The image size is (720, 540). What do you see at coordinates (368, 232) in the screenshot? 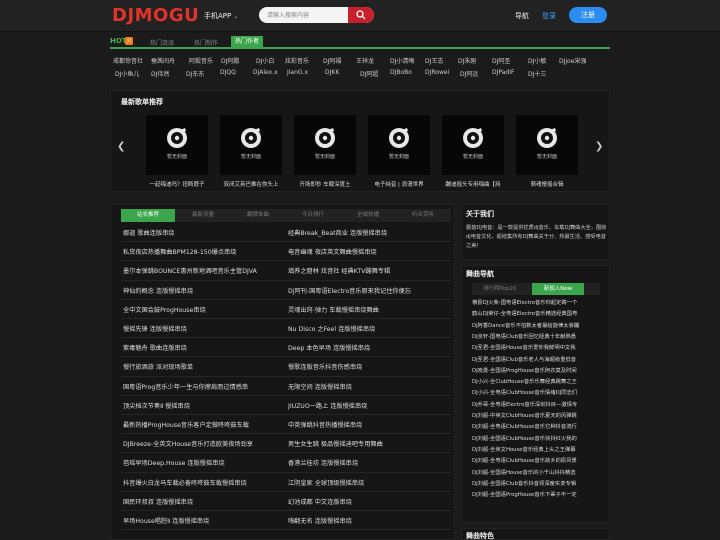
I see `song-link: 经典Break_Beat商业 连版慢摇串烧` at bounding box center [368, 232].